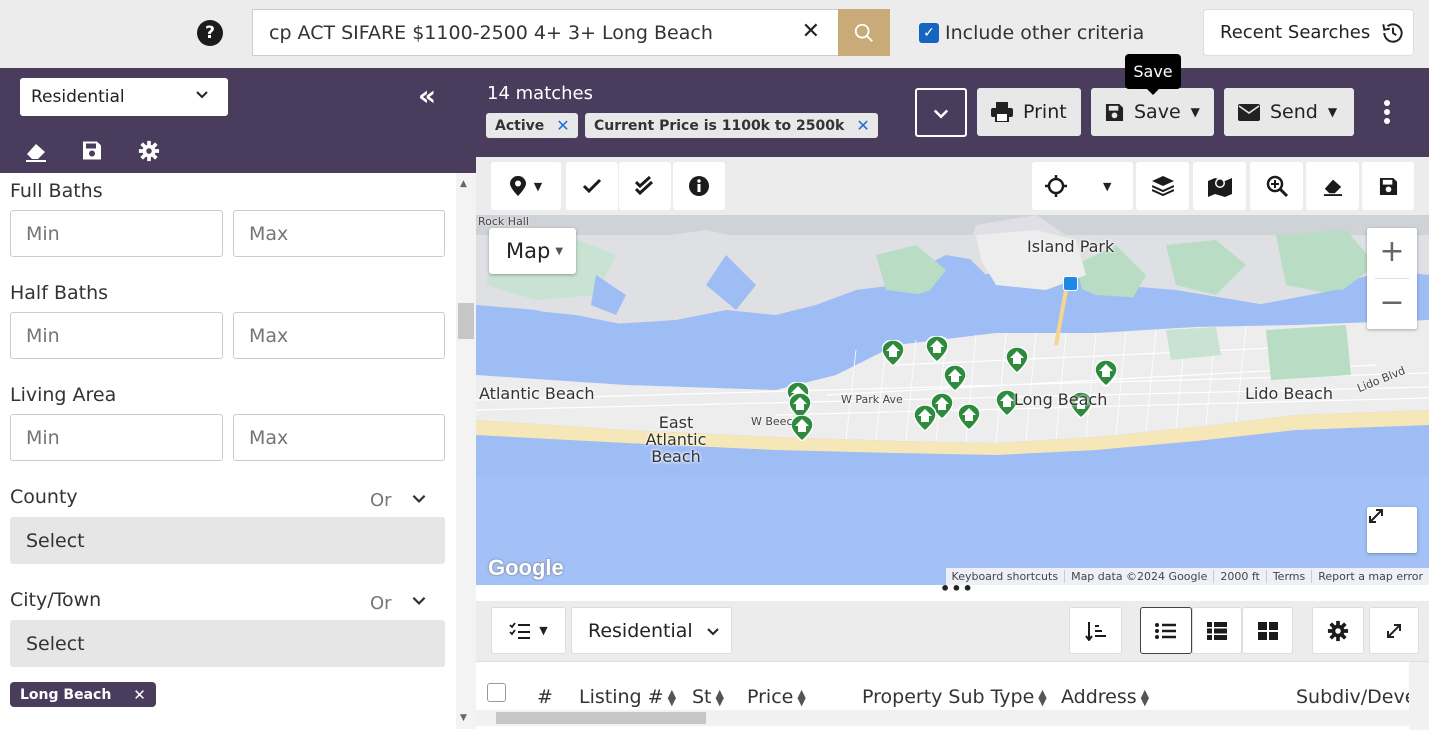 The width and height of the screenshot is (1429, 730). I want to click on sort-button, so click(1095, 630).